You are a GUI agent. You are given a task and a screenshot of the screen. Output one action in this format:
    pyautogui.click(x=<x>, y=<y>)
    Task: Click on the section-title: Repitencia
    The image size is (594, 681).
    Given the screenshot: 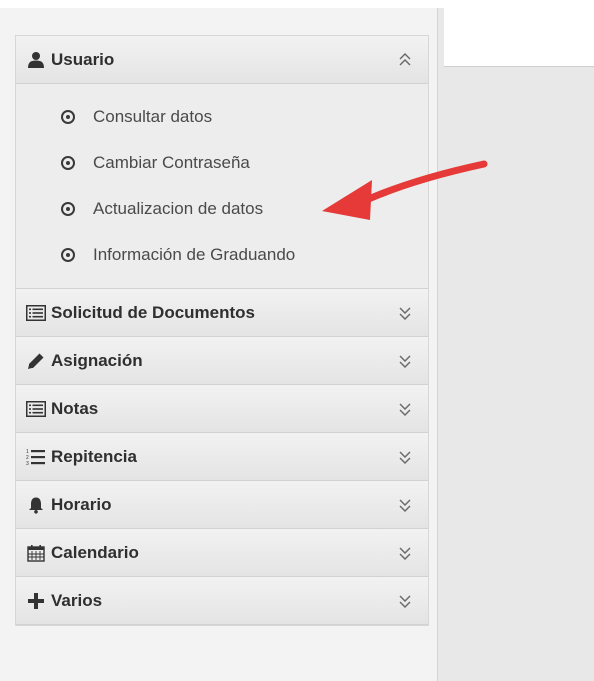 What is the action you would take?
    pyautogui.click(x=94, y=456)
    